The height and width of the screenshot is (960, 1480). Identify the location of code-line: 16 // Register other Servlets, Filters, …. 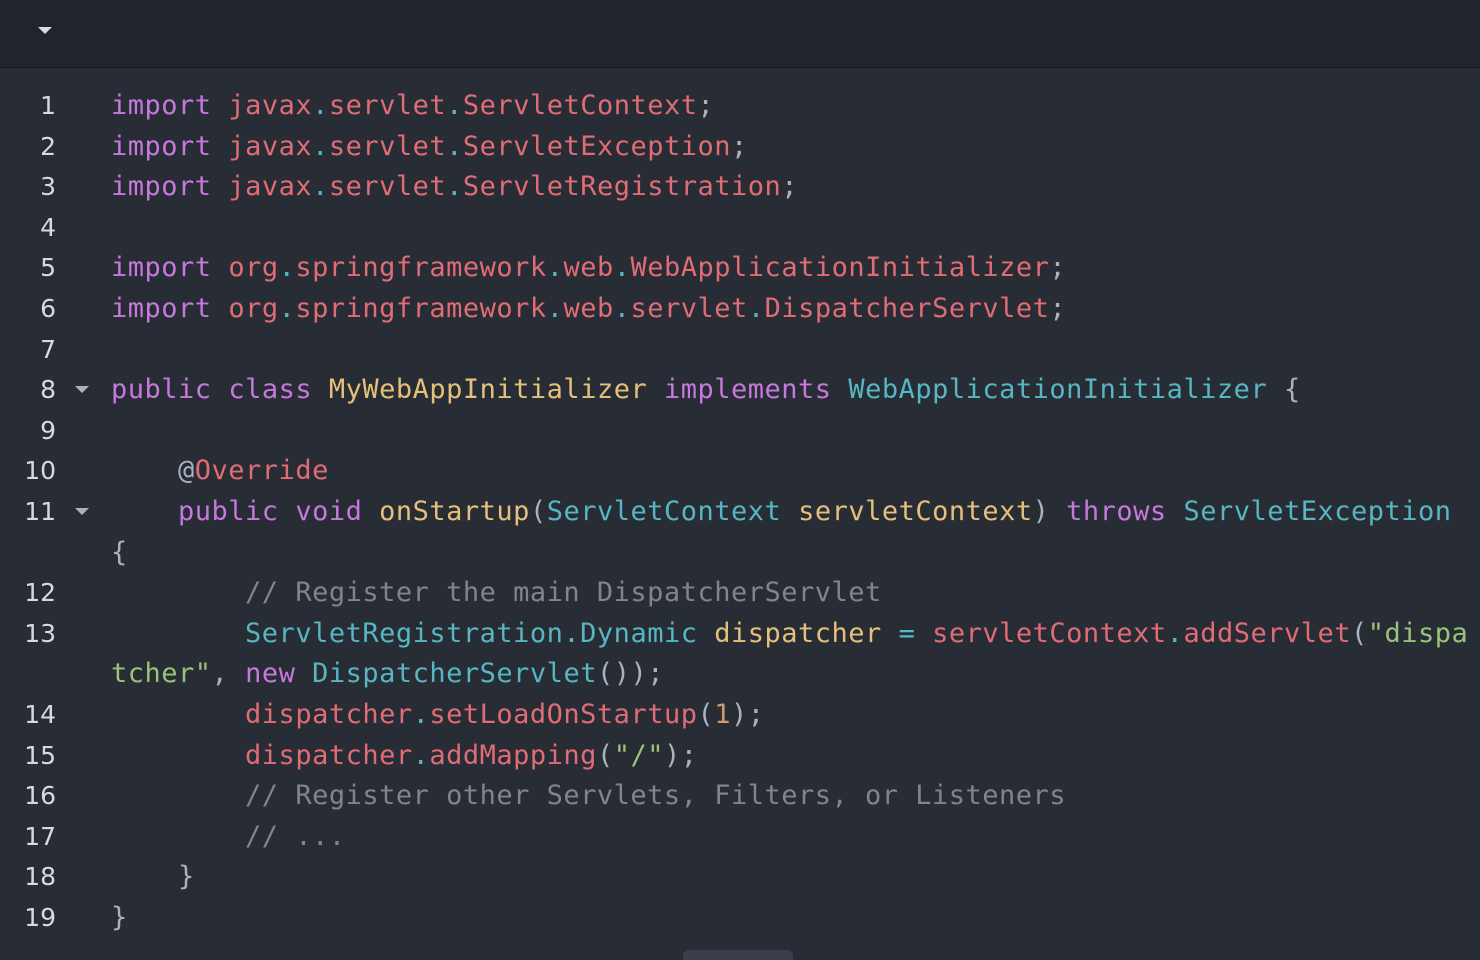
(740, 796).